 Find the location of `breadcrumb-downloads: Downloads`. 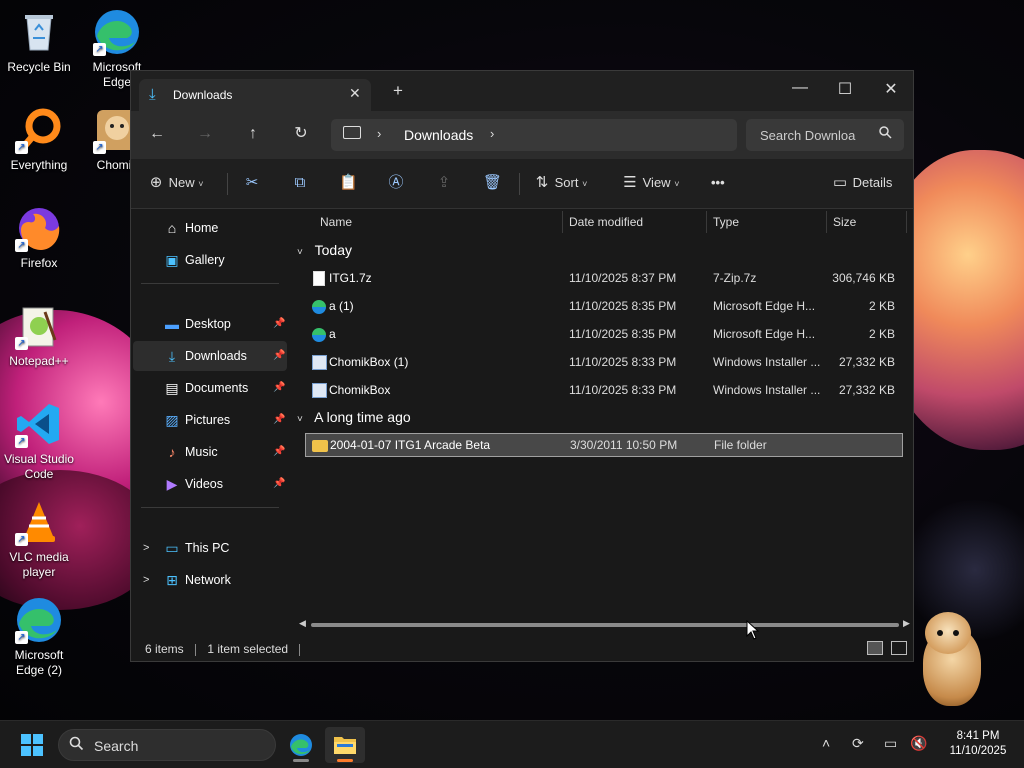

breadcrumb-downloads: Downloads is located at coordinates (438, 135).